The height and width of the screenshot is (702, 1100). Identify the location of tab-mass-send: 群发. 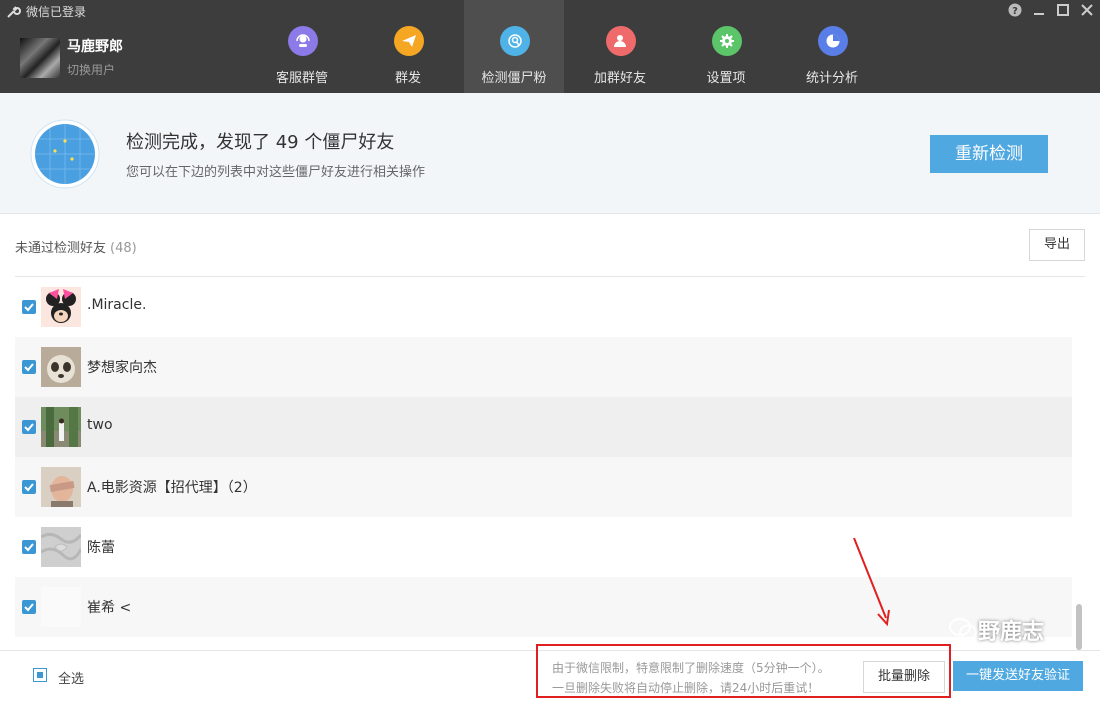
(408, 46).